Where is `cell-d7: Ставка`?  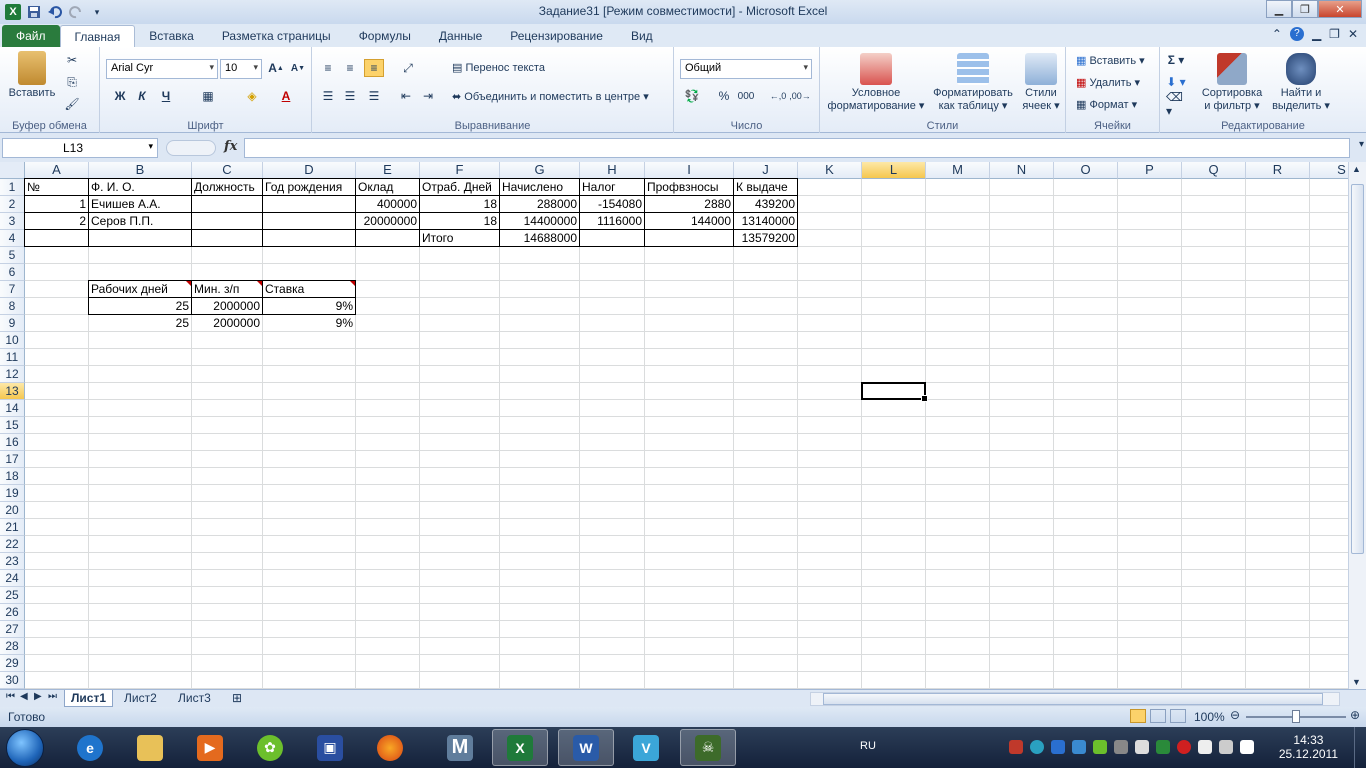 cell-d7: Ставка is located at coordinates (309, 289).